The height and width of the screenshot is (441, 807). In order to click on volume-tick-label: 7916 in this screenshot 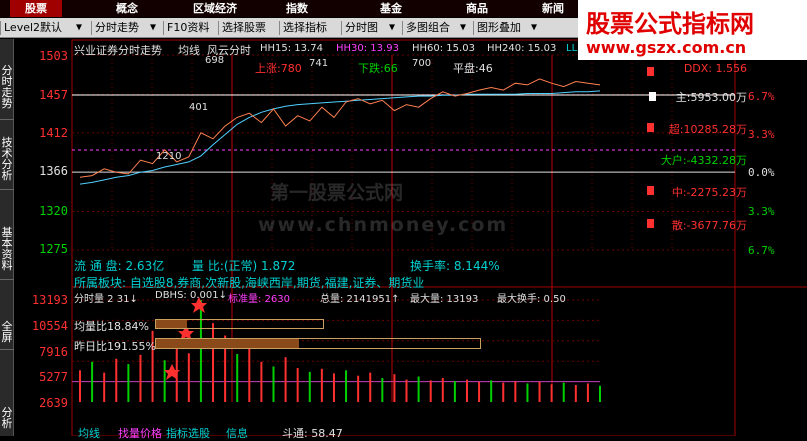, I will do `click(53, 352)`.